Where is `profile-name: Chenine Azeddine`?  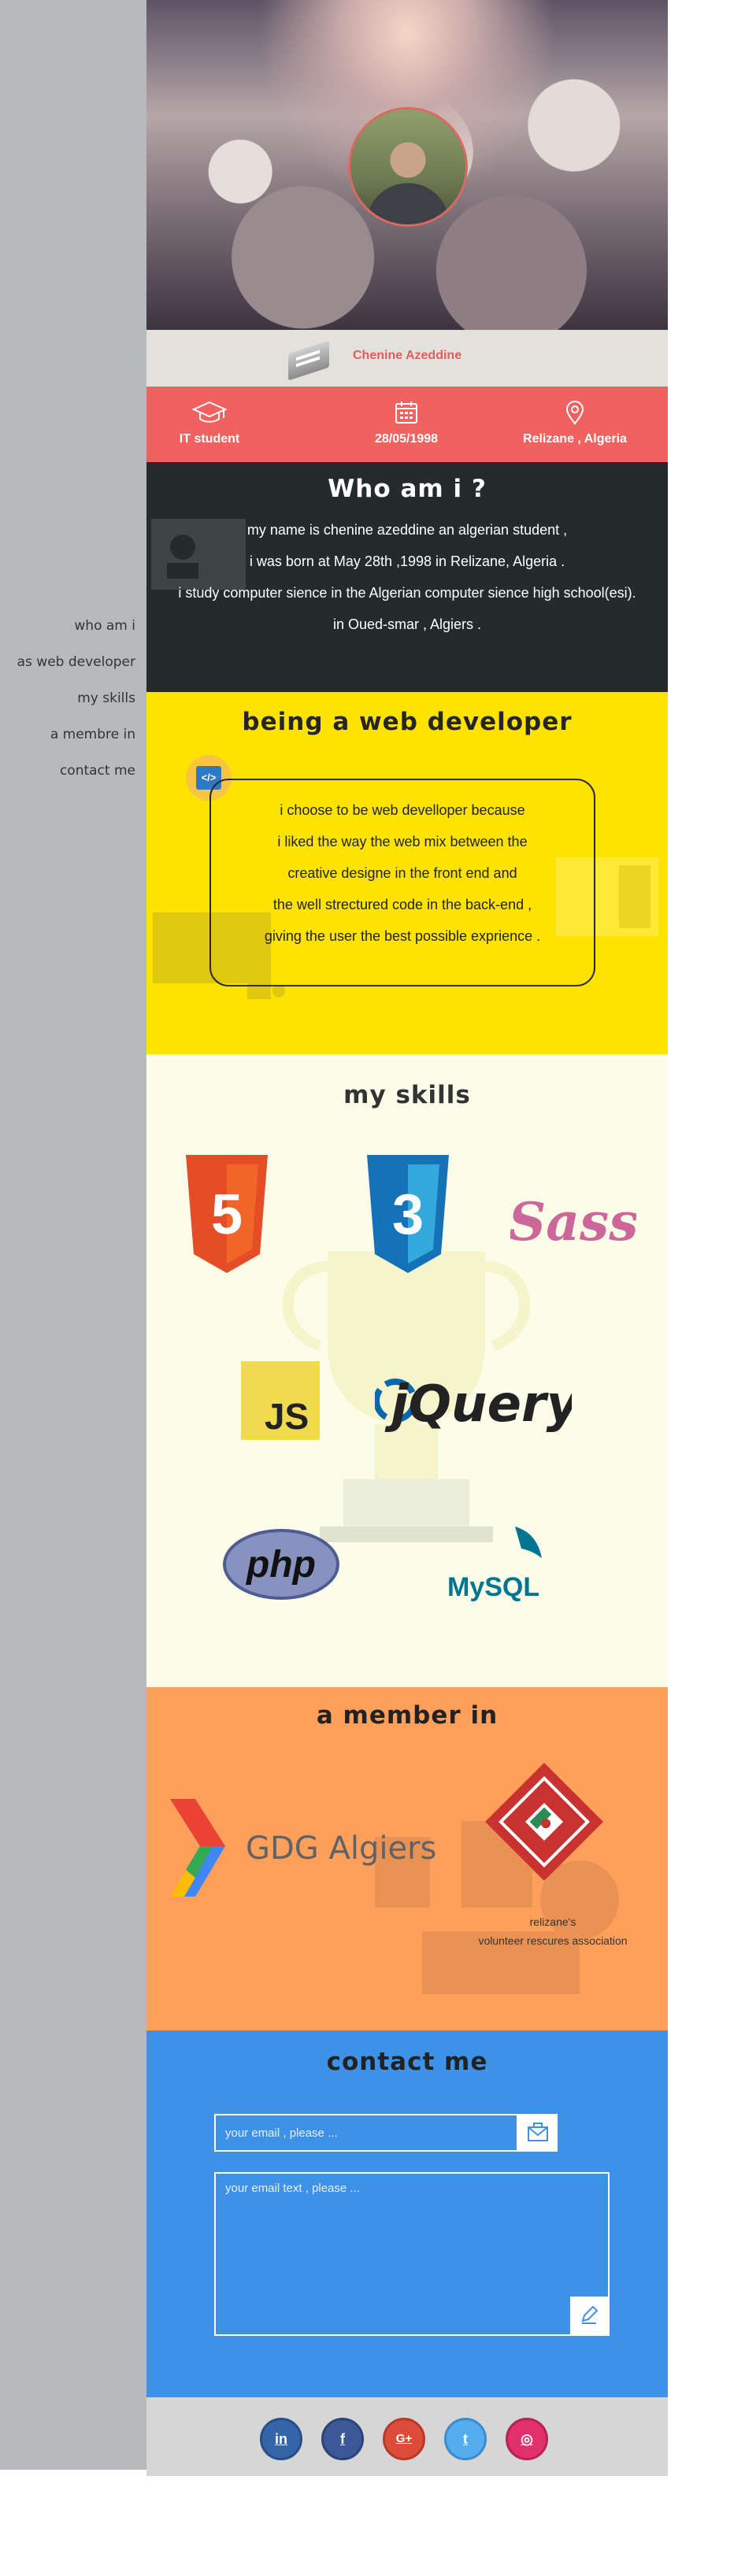
profile-name: Chenine Azeddine is located at coordinates (408, 355).